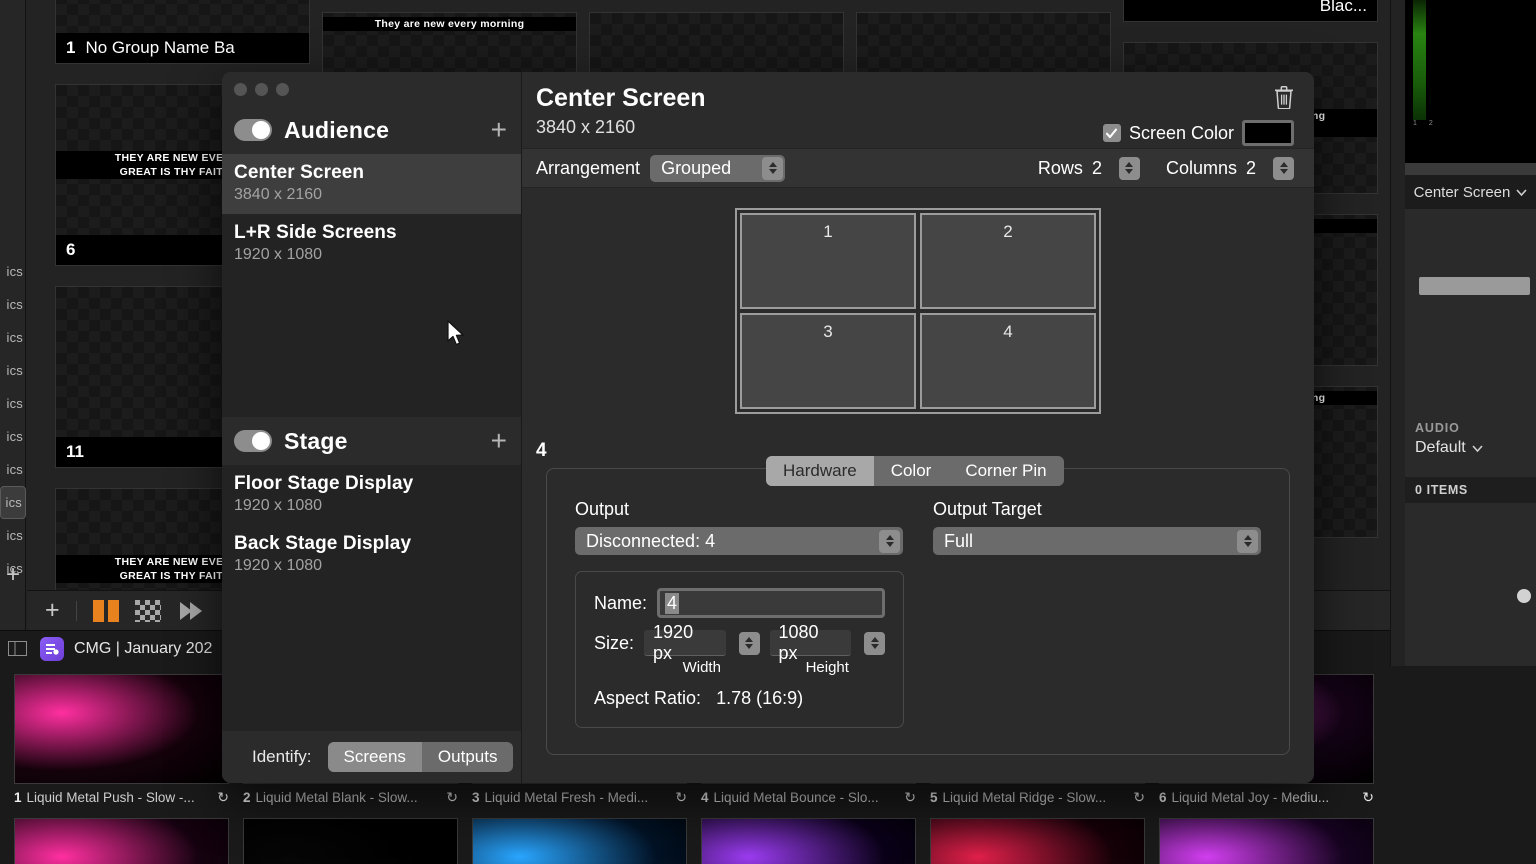 The image size is (1536, 864). What do you see at coordinates (1008, 361) in the screenshot?
I see `output-cell: 4` at bounding box center [1008, 361].